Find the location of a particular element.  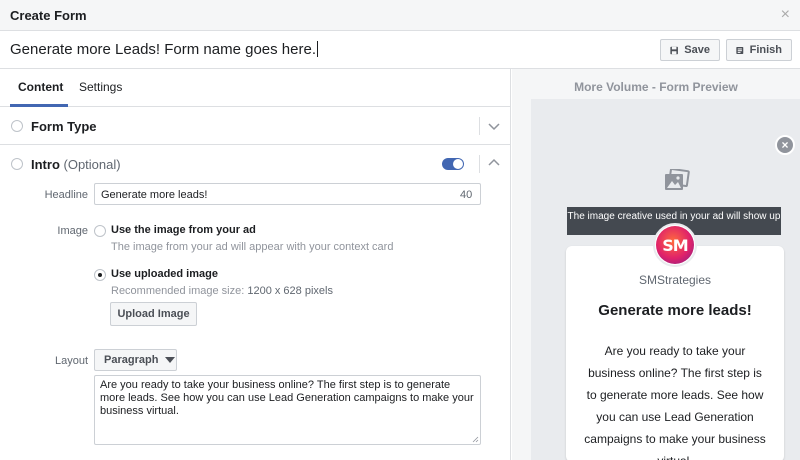

intro-title: Intro (Optional) is located at coordinates (76, 164).